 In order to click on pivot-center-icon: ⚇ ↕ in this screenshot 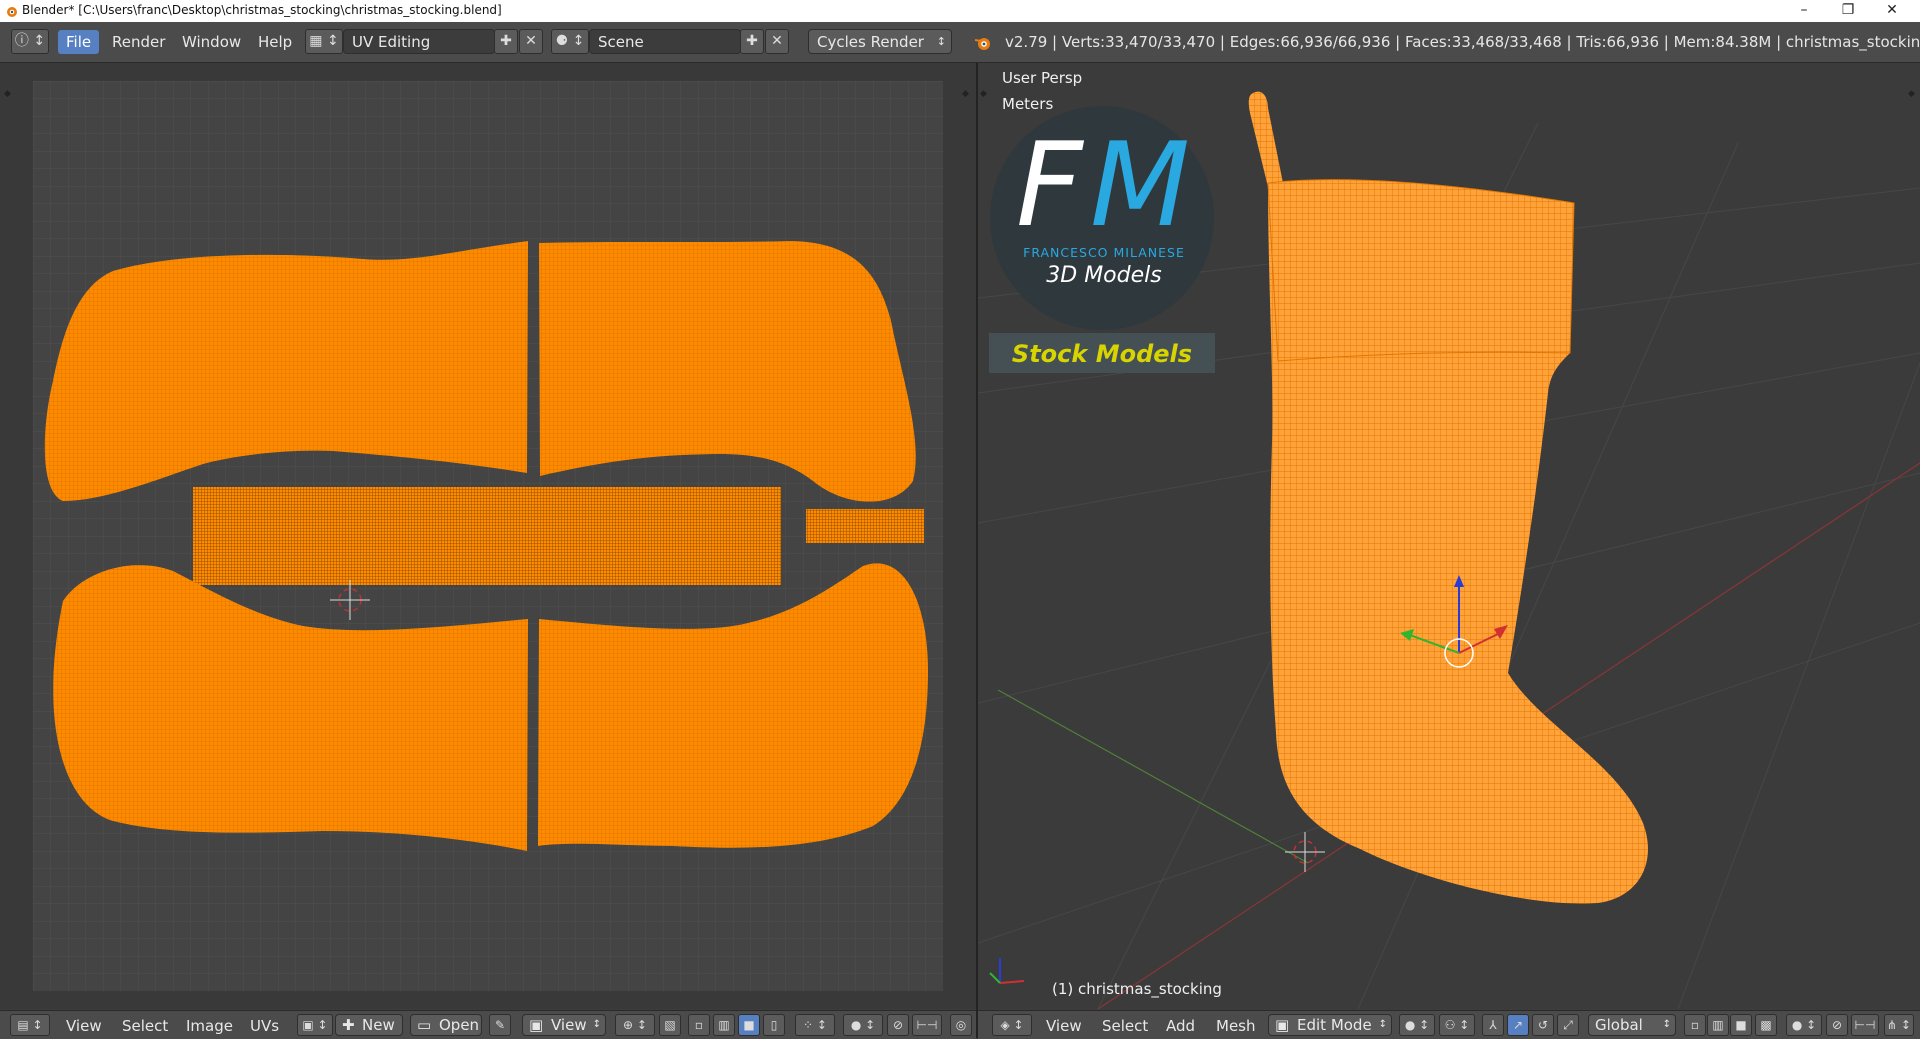, I will do `click(1457, 1025)`.